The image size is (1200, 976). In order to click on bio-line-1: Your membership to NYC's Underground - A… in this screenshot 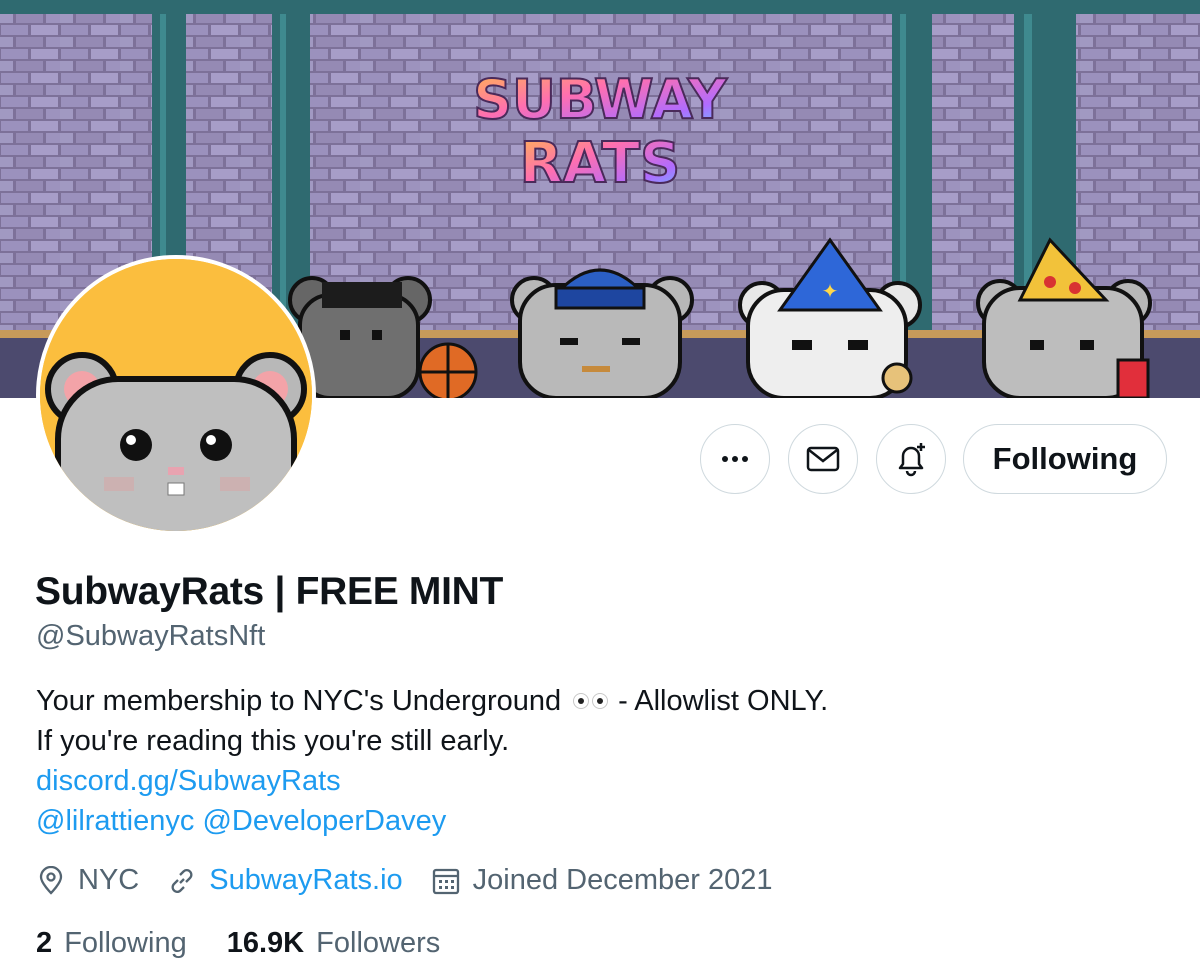, I will do `click(432, 701)`.